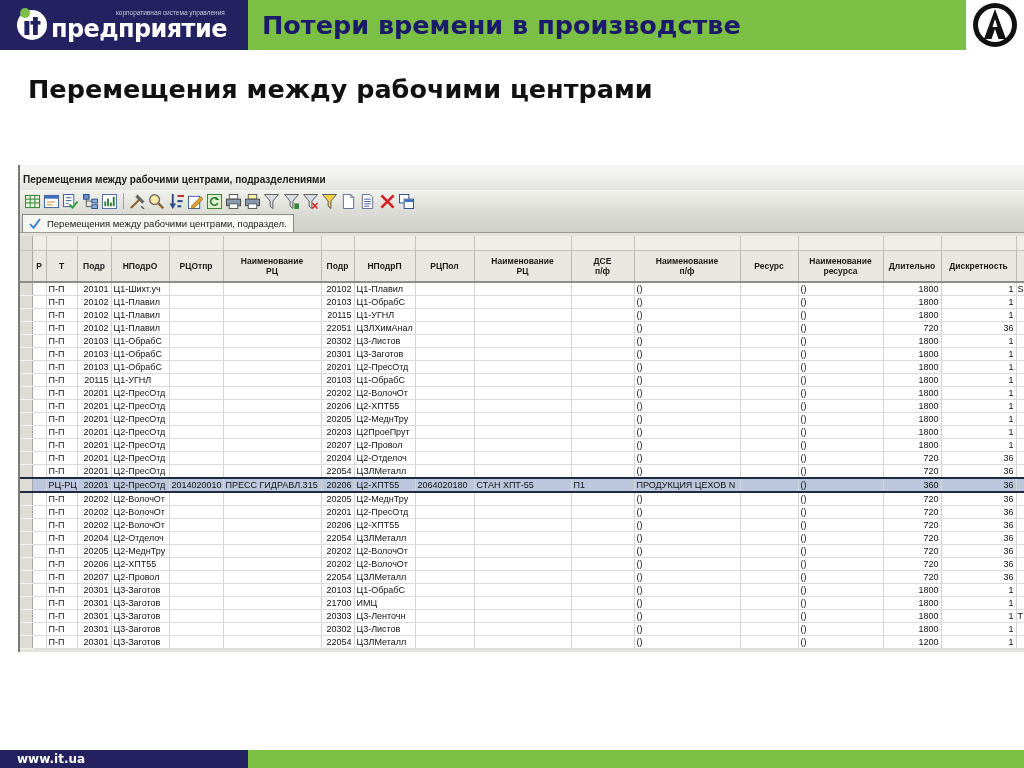 This screenshot has height=768, width=1024. Describe the element at coordinates (384, 590) in the screenshot. I see `table-cell: Ц1-ОбрабС` at that location.